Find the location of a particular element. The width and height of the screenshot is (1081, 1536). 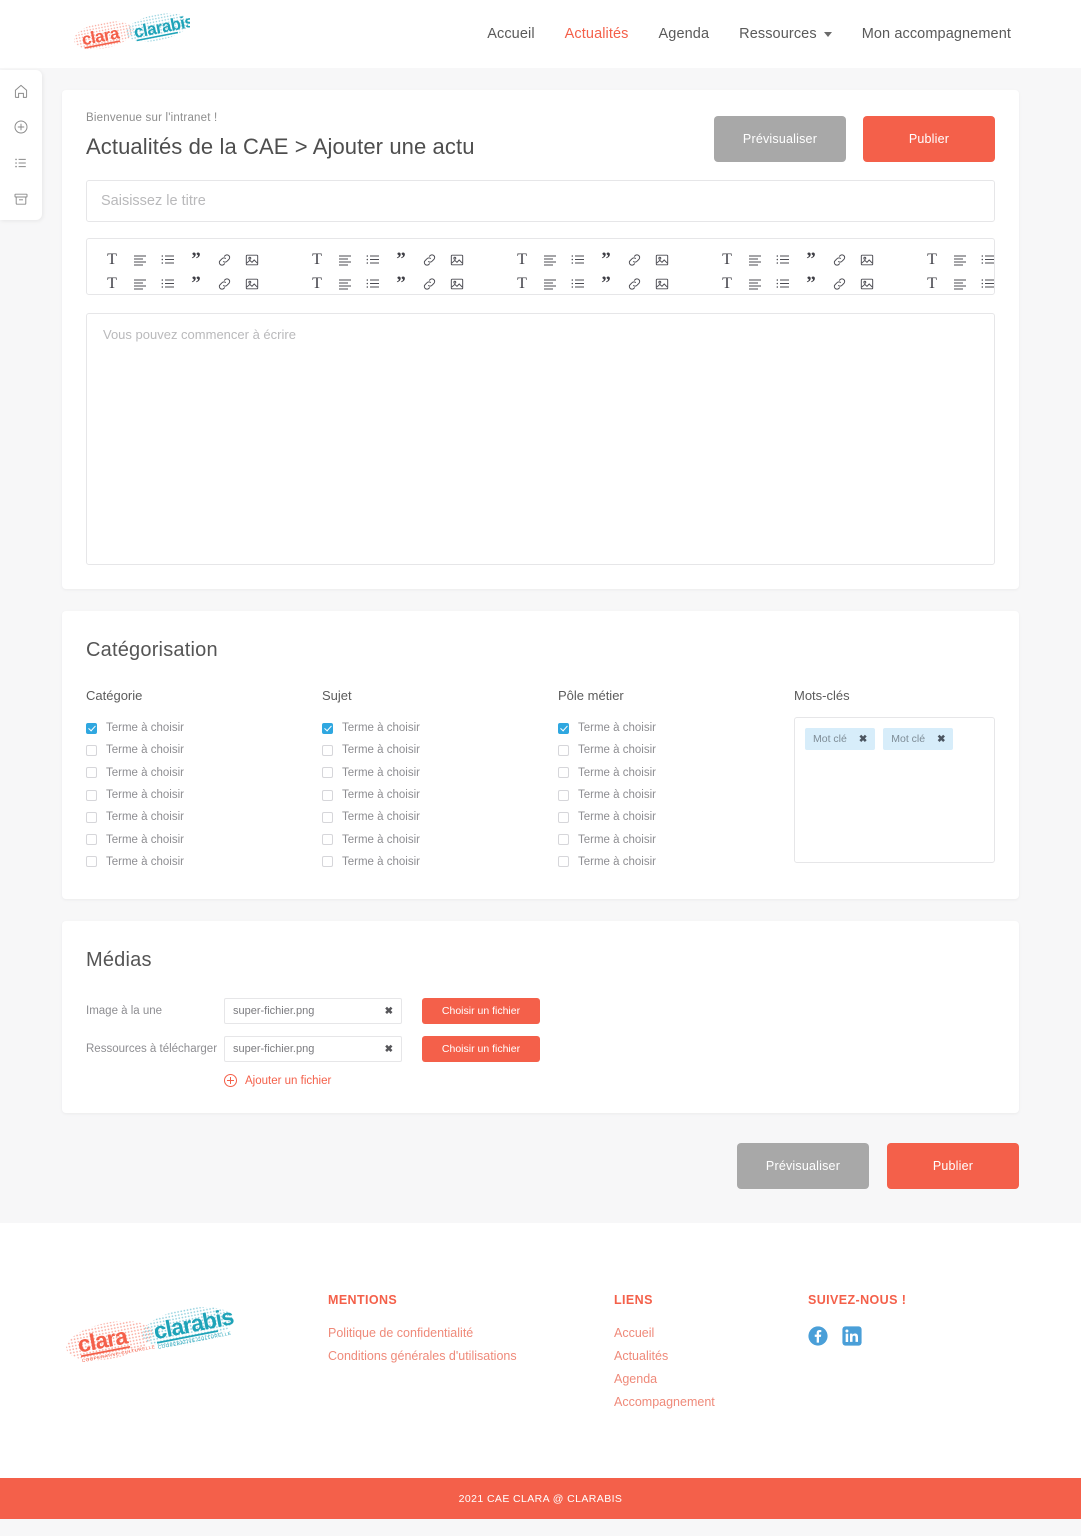

nav-item-accueil: Accueil is located at coordinates (510, 34).